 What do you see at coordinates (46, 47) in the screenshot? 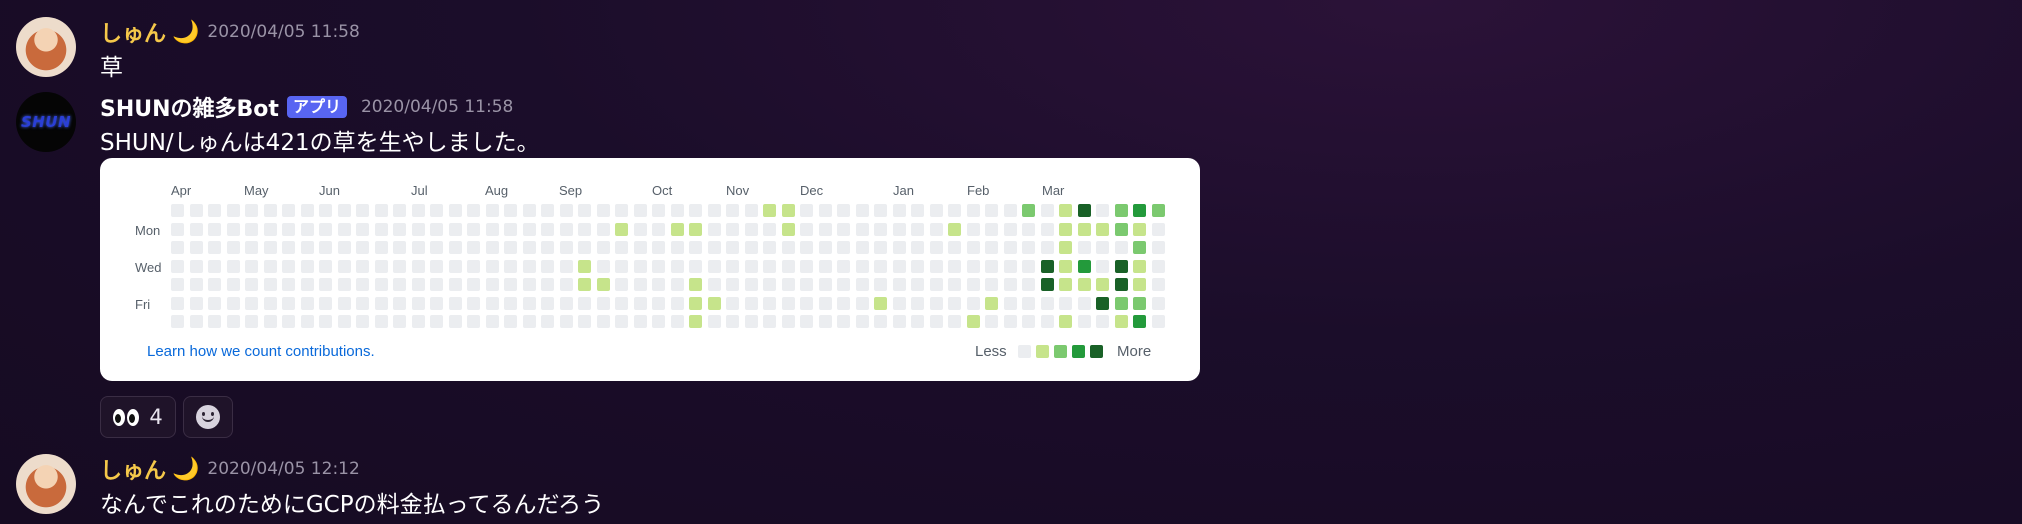
I see `user-avatar` at bounding box center [46, 47].